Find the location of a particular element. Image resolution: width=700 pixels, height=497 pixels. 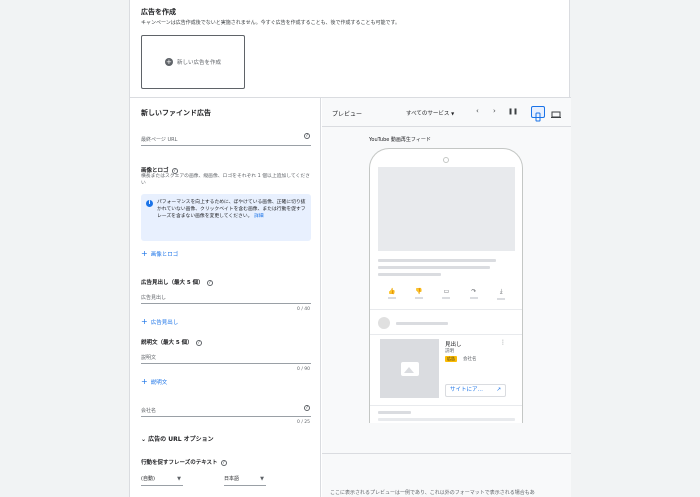

more-vert-icon: ⋮ is located at coordinates (503, 342).